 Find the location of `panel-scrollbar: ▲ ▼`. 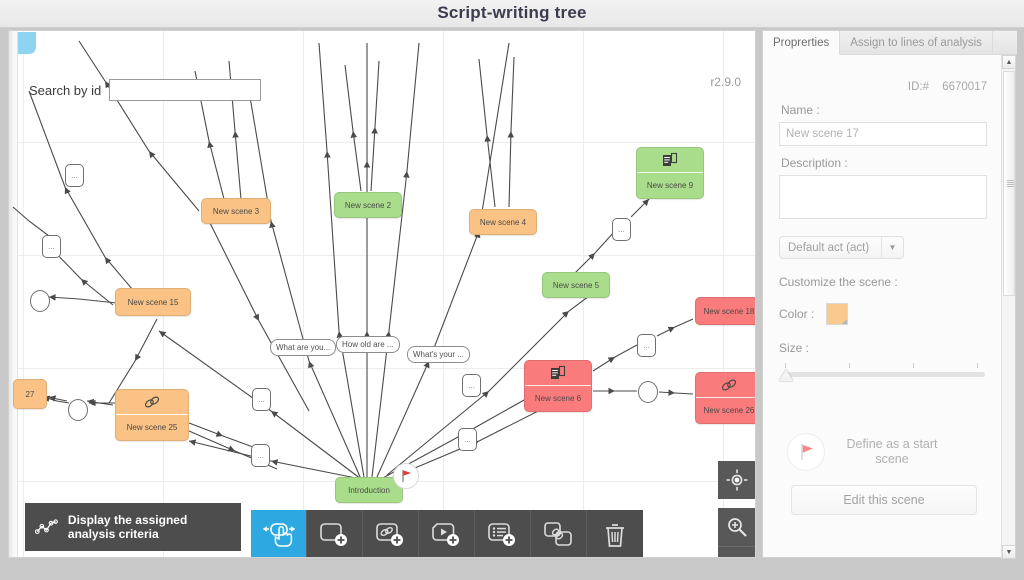

panel-scrollbar: ▲ ▼ is located at coordinates (1008, 307).